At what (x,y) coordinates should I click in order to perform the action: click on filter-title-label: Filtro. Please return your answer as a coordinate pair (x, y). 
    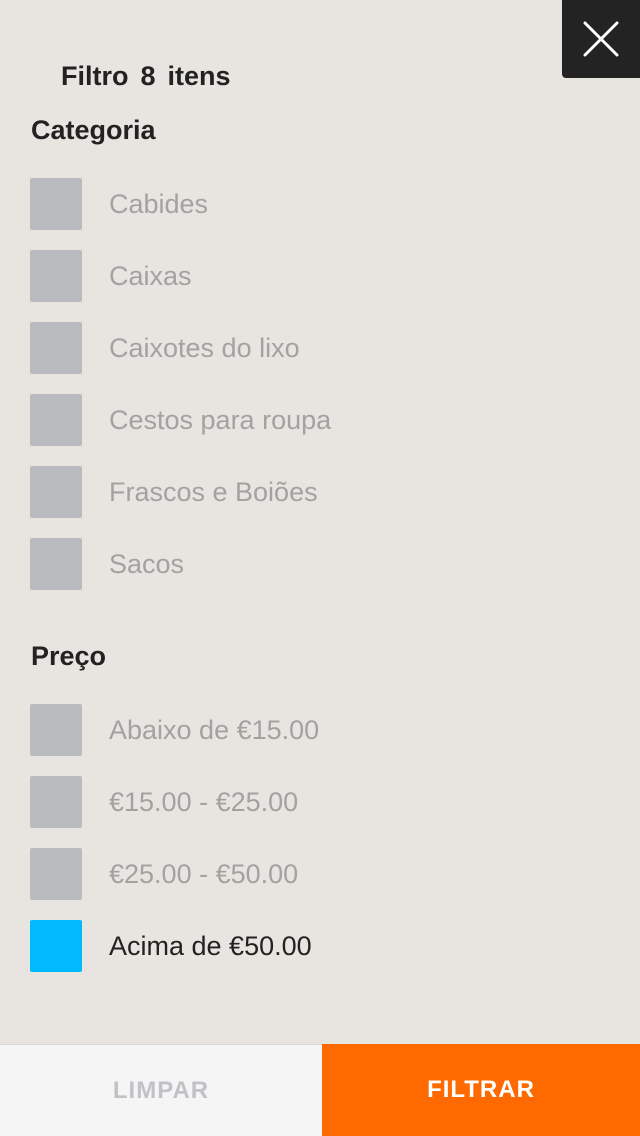
    Looking at the image, I should click on (95, 76).